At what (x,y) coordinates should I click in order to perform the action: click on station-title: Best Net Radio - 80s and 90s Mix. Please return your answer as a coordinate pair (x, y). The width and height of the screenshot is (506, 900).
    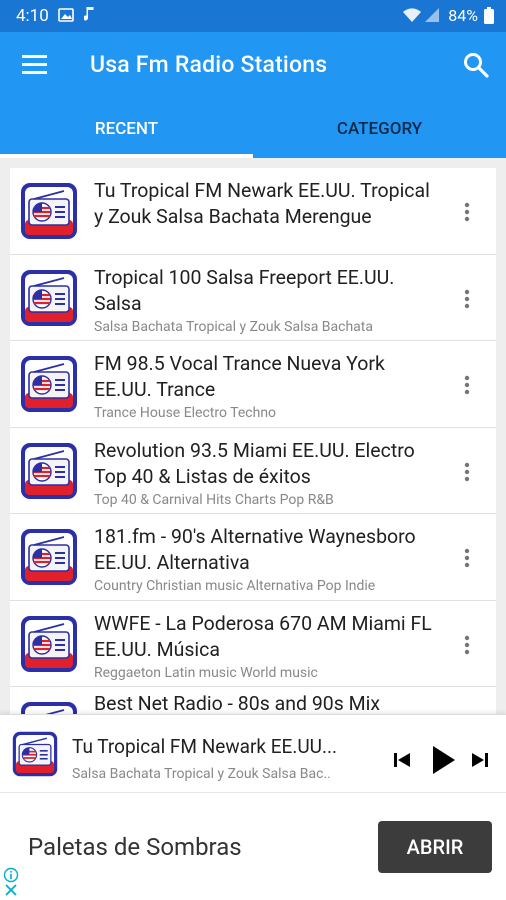
    Looking at the image, I should click on (237, 703).